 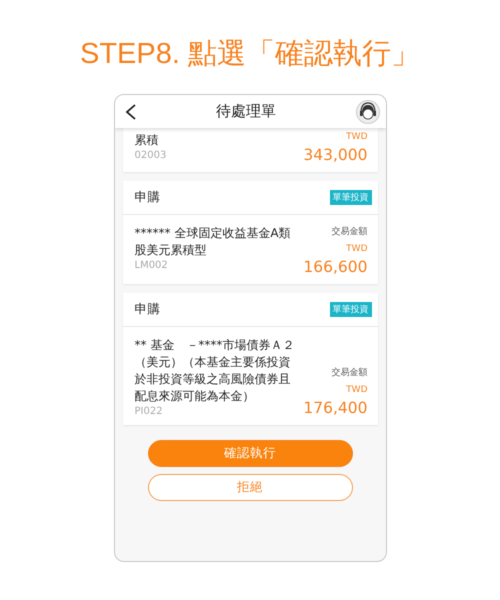 What do you see at coordinates (335, 155) in the screenshot?
I see `amount: 343,000` at bounding box center [335, 155].